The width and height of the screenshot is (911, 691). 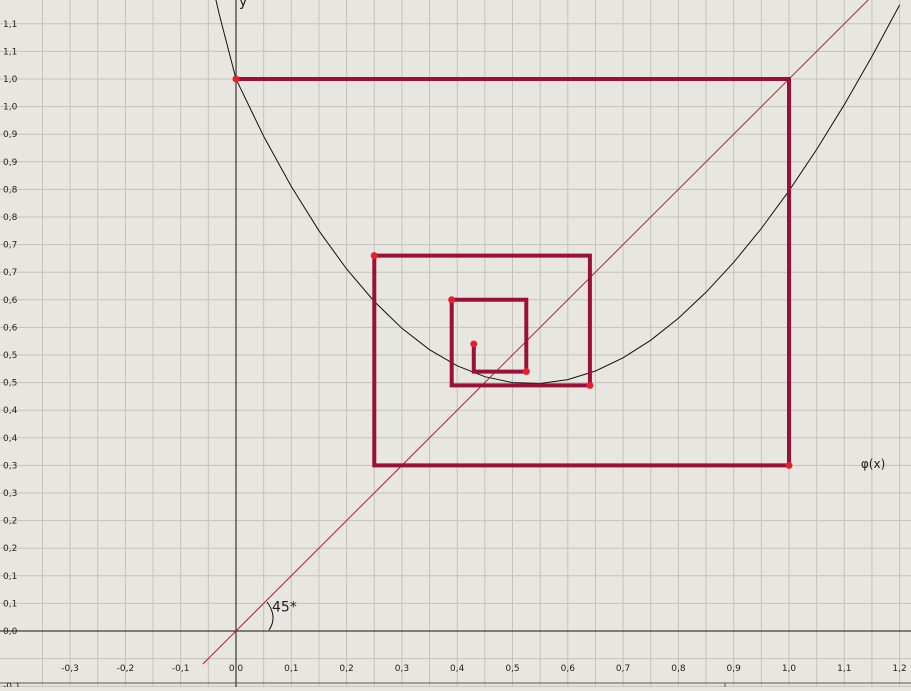 I want to click on x-tick-label: 0,7, so click(x=623, y=669).